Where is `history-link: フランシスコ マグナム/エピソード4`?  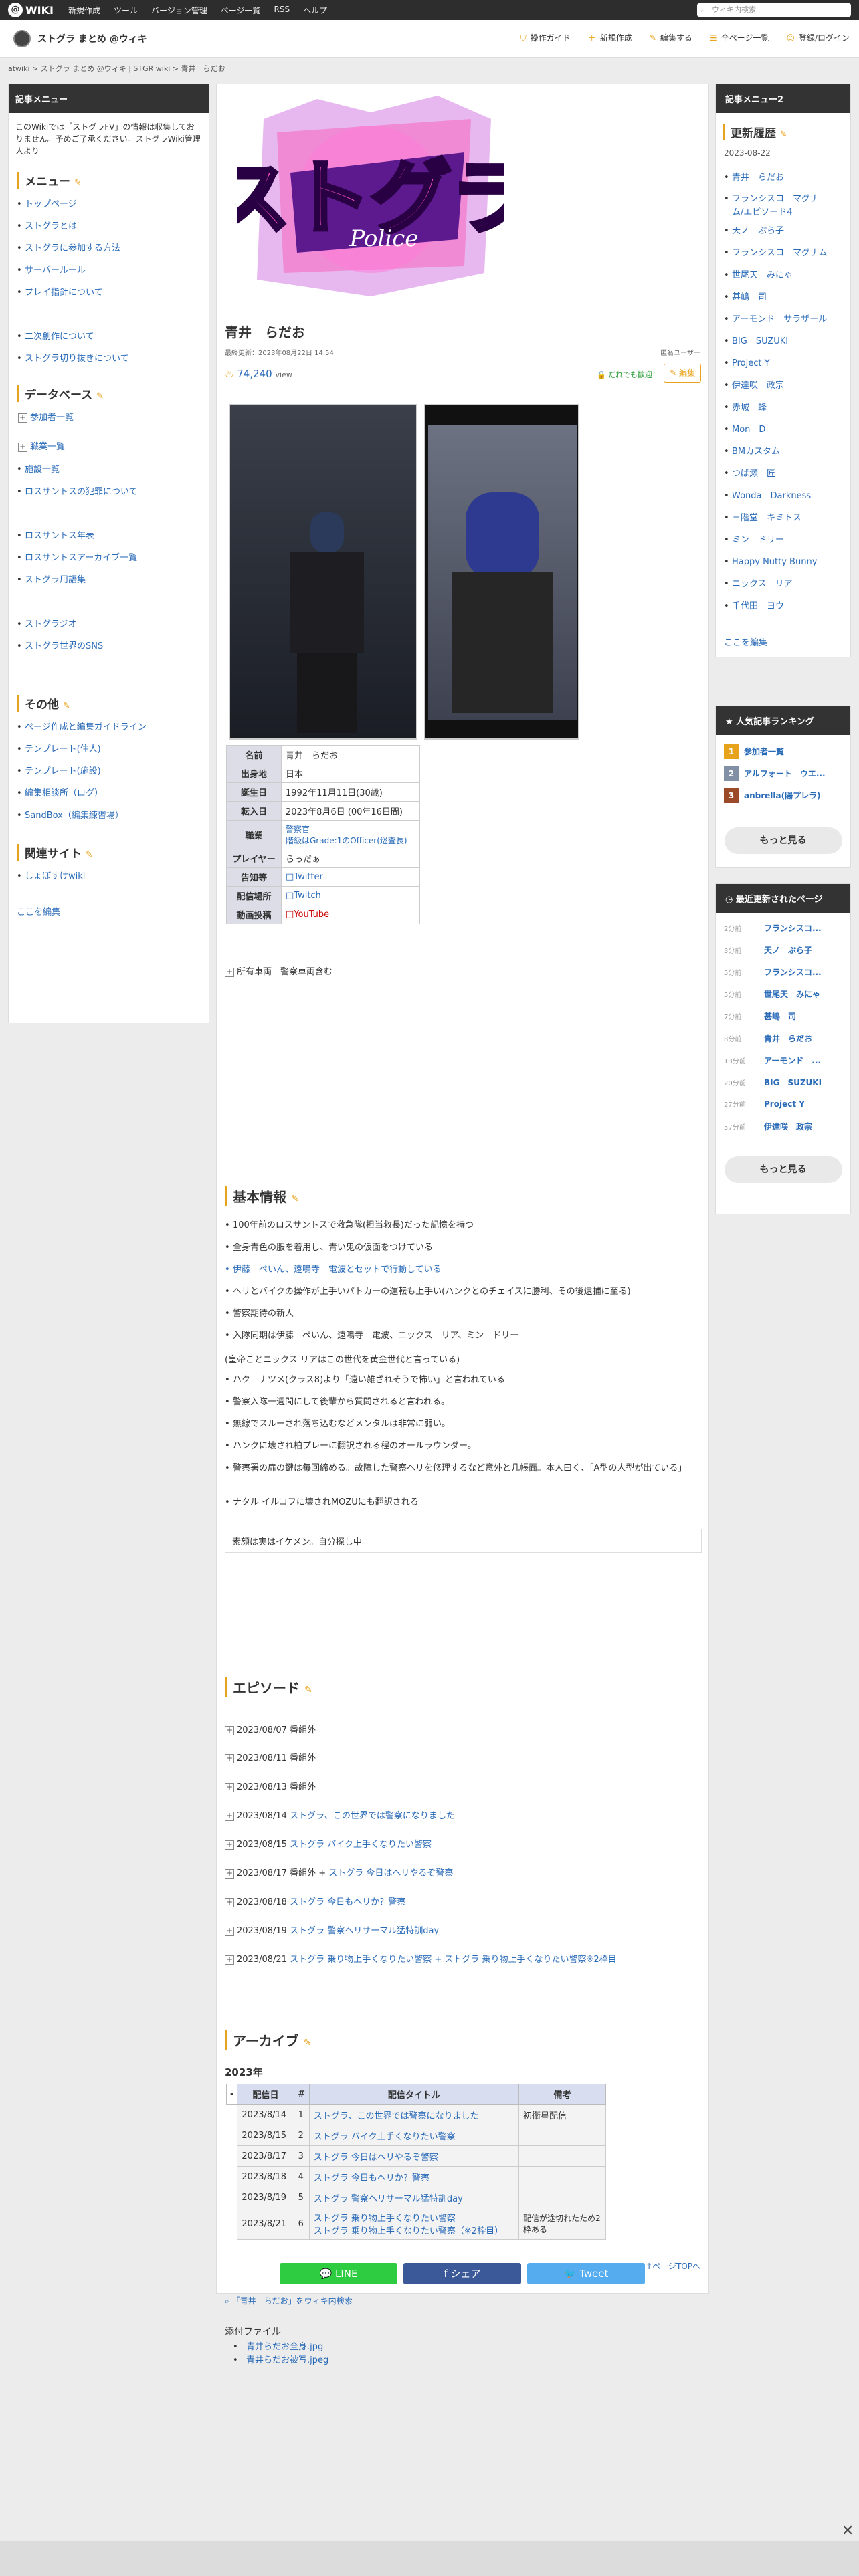 history-link: フランシスコ マグナム/エピソード4 is located at coordinates (779, 206).